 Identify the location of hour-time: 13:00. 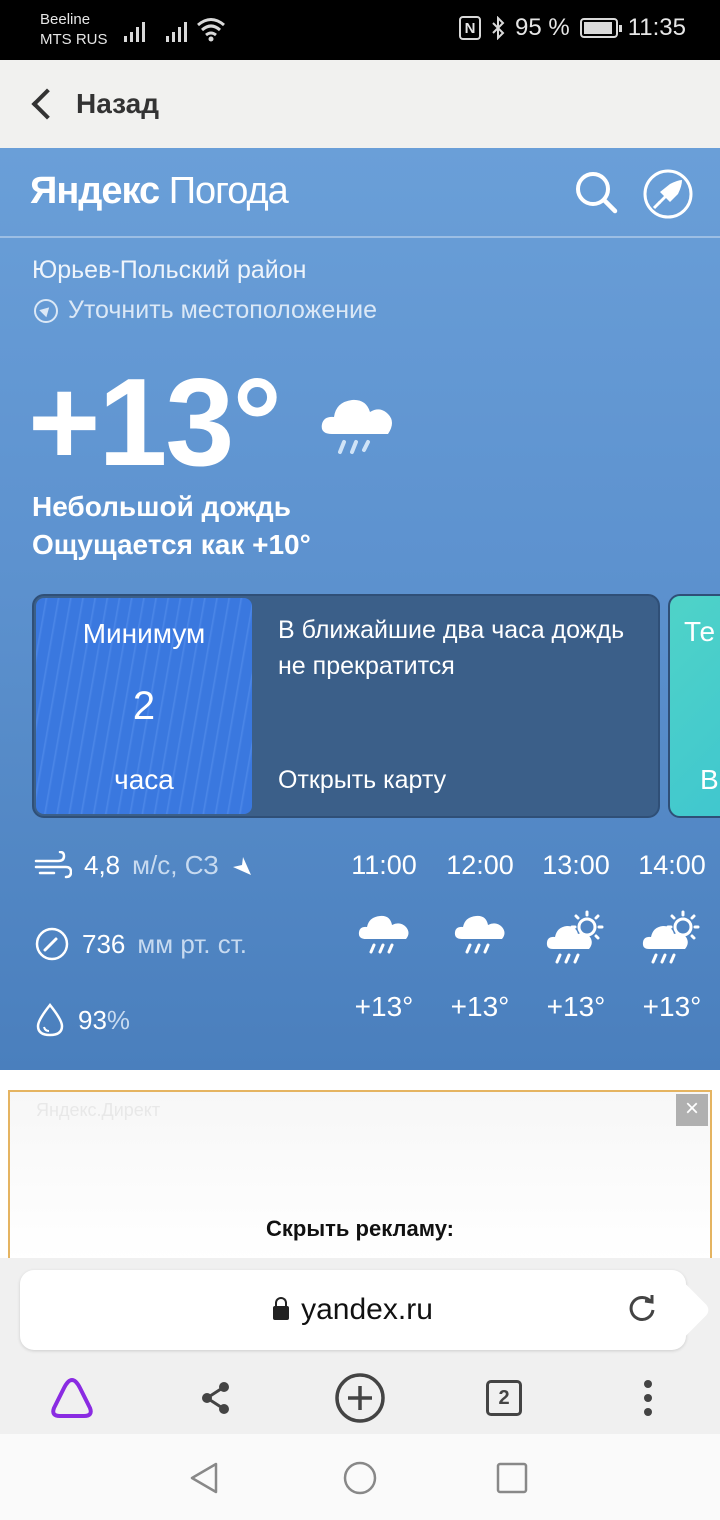
(576, 865).